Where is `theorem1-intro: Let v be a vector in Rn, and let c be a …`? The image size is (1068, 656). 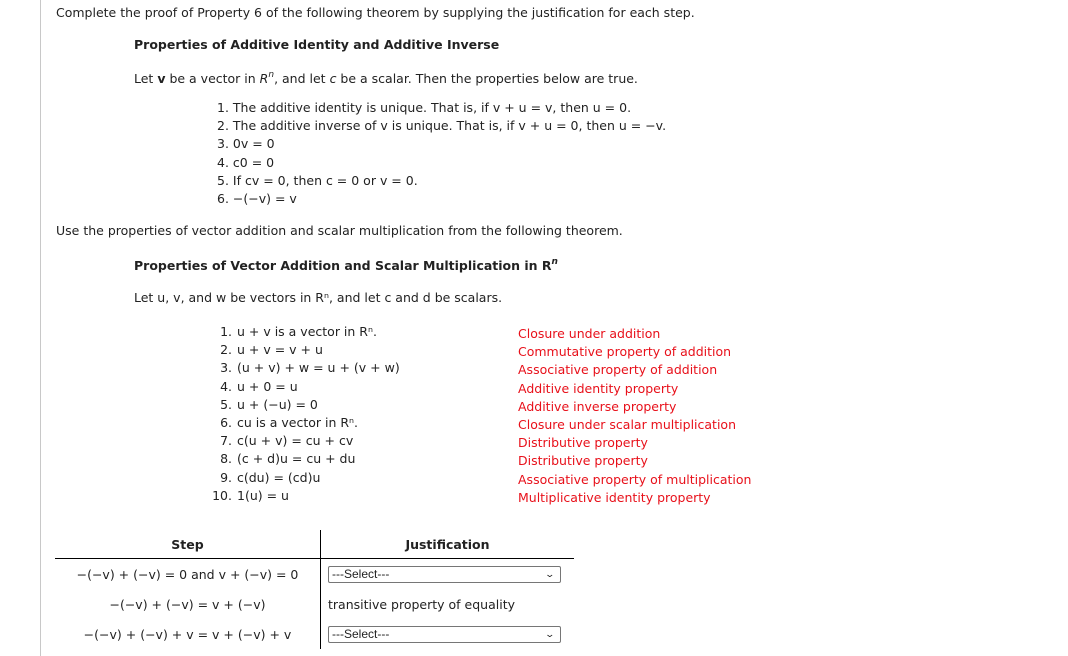 theorem1-intro: Let v be a vector in Rn, and let c be a … is located at coordinates (386, 78).